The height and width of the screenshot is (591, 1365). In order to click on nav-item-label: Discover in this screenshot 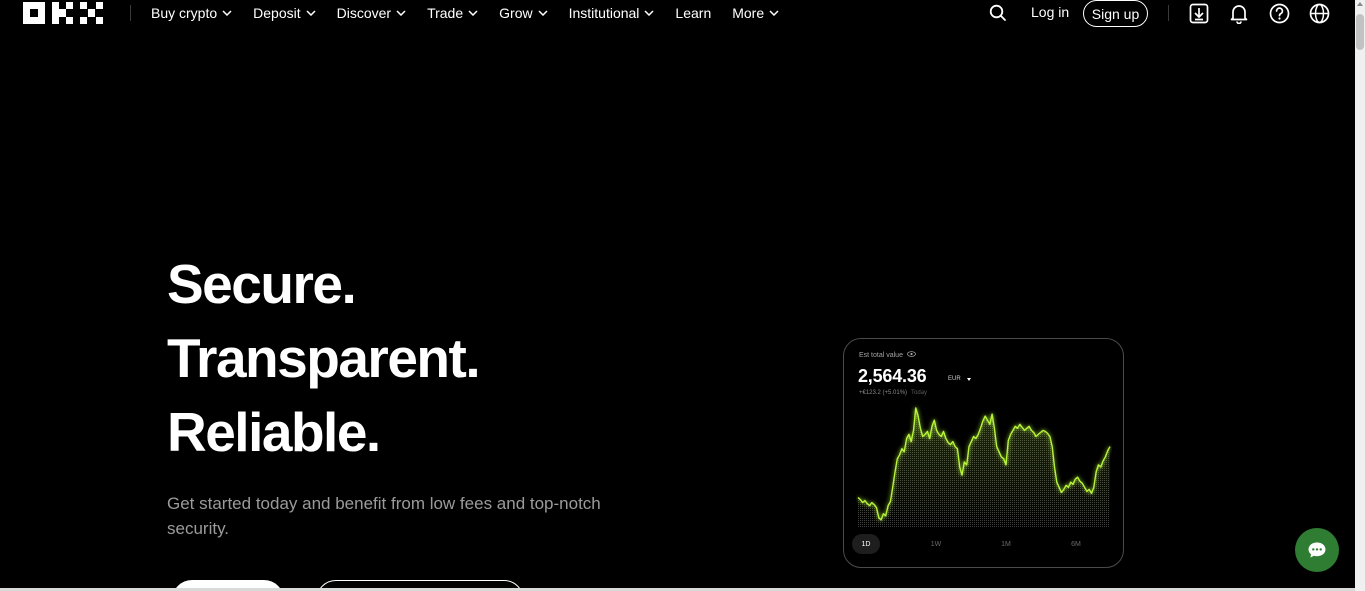, I will do `click(364, 13)`.